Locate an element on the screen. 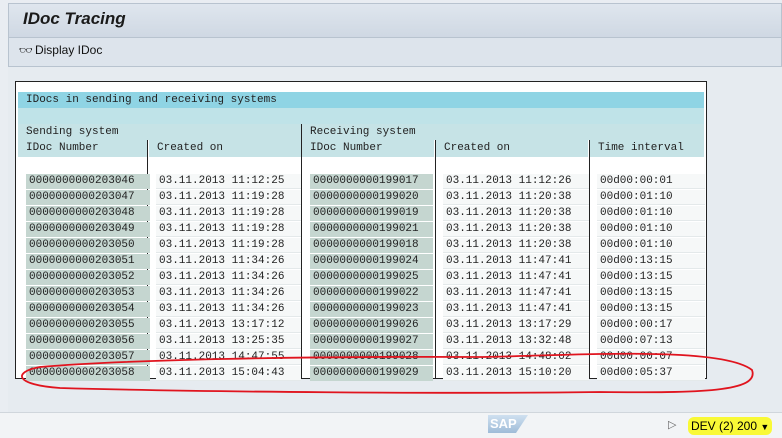 Image resolution: width=782 pixels, height=438 pixels. send-idoc-cell: 0000000000203049 is located at coordinates (88, 229).